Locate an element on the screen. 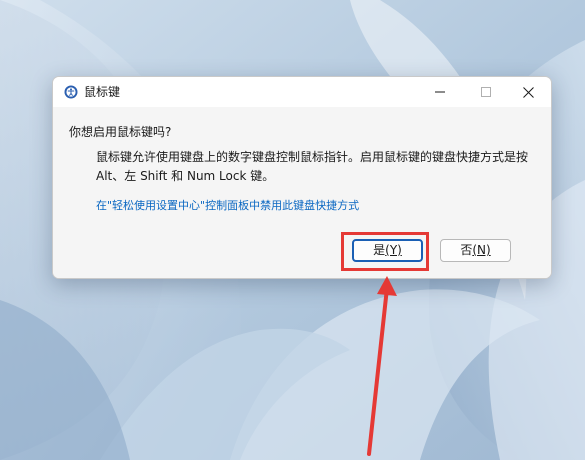 The height and width of the screenshot is (460, 585). minimize-icon is located at coordinates (440, 92).